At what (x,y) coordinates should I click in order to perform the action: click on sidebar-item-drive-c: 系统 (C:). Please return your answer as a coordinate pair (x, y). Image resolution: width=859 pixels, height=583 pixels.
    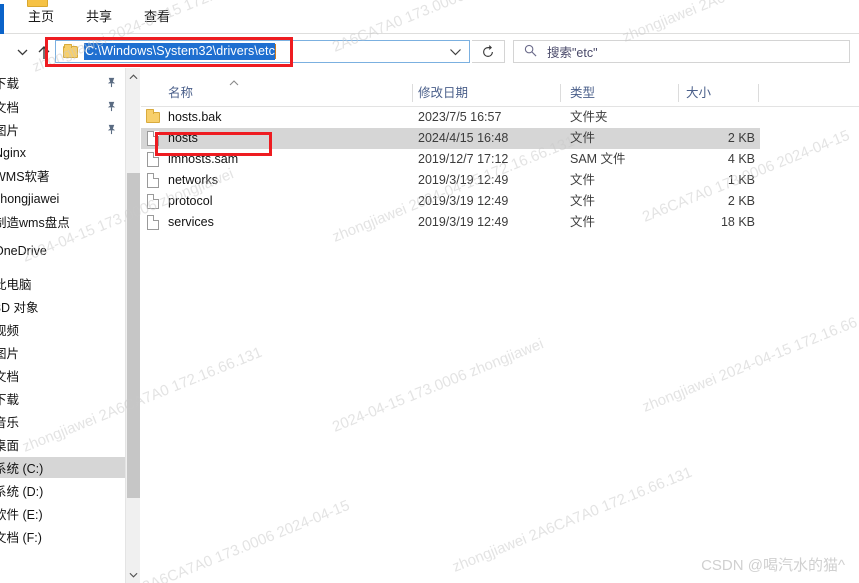
    Looking at the image, I should click on (62, 467).